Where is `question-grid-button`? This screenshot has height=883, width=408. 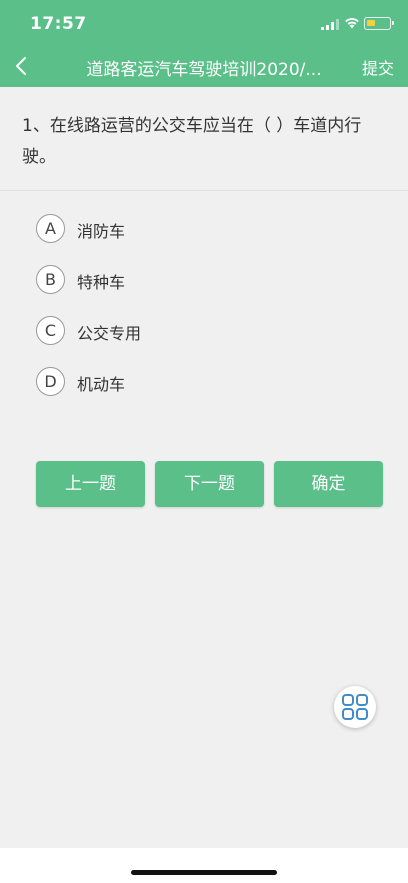
question-grid-button is located at coordinates (355, 707).